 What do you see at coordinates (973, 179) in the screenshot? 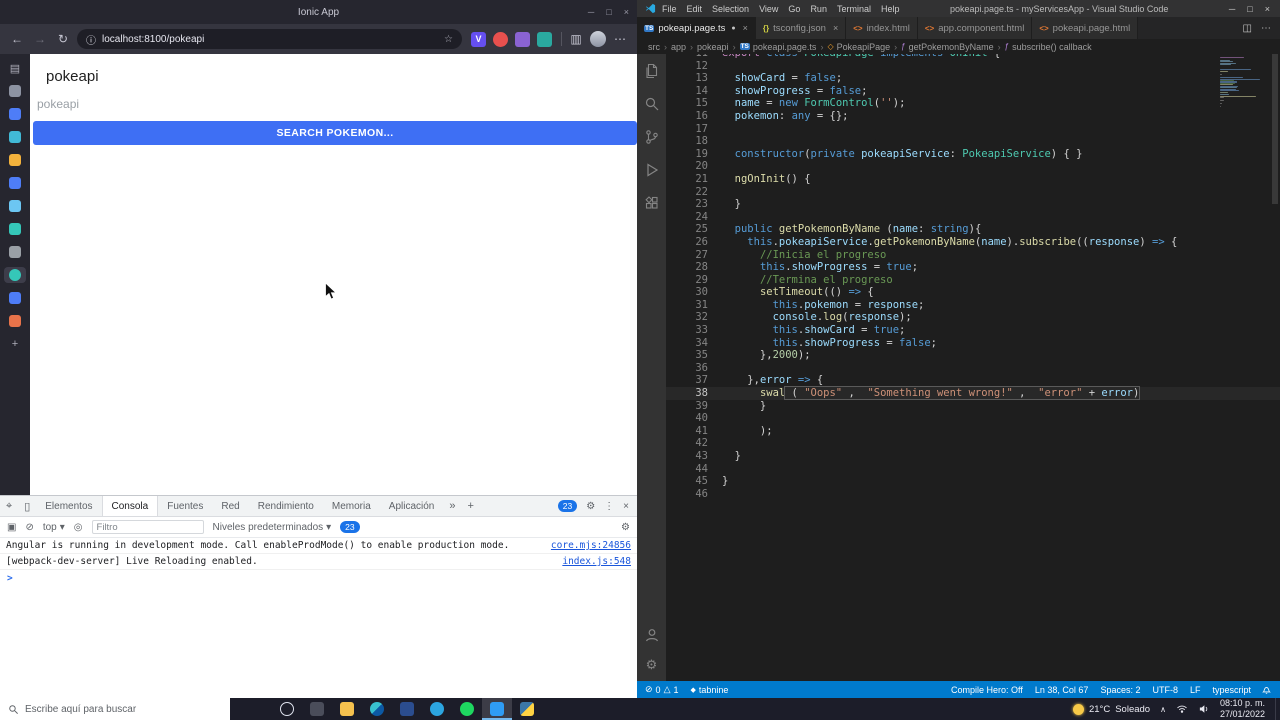
I see `code-line-21: 21 ngOnInit() {` at bounding box center [973, 179].